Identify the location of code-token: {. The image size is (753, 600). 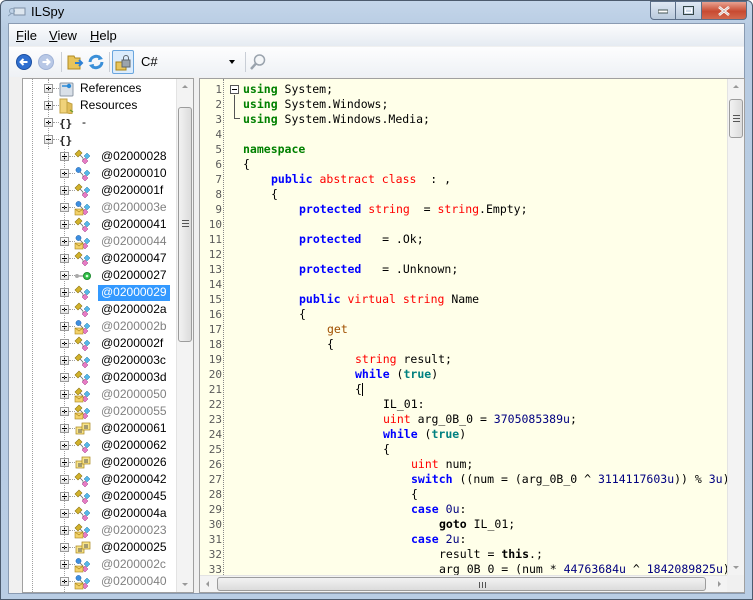
(386, 449).